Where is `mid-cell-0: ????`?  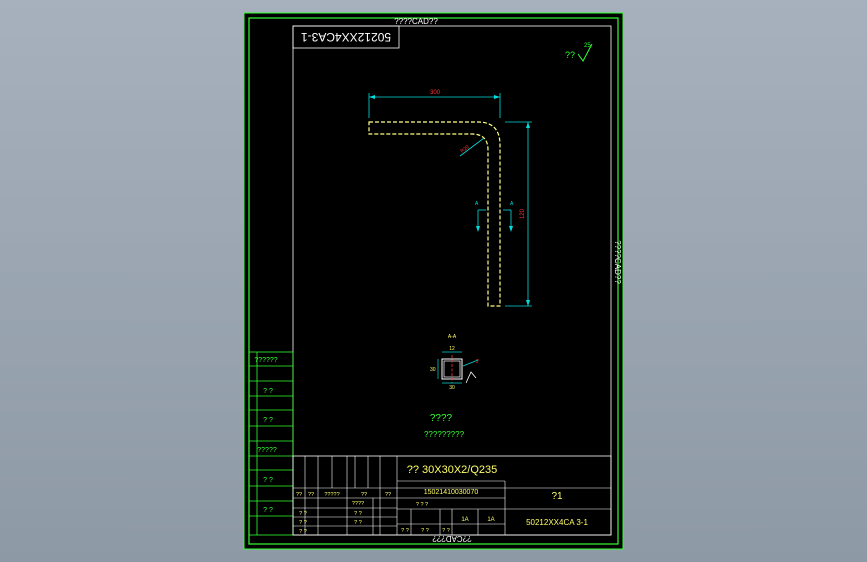 mid-cell-0: ???? is located at coordinates (358, 504).